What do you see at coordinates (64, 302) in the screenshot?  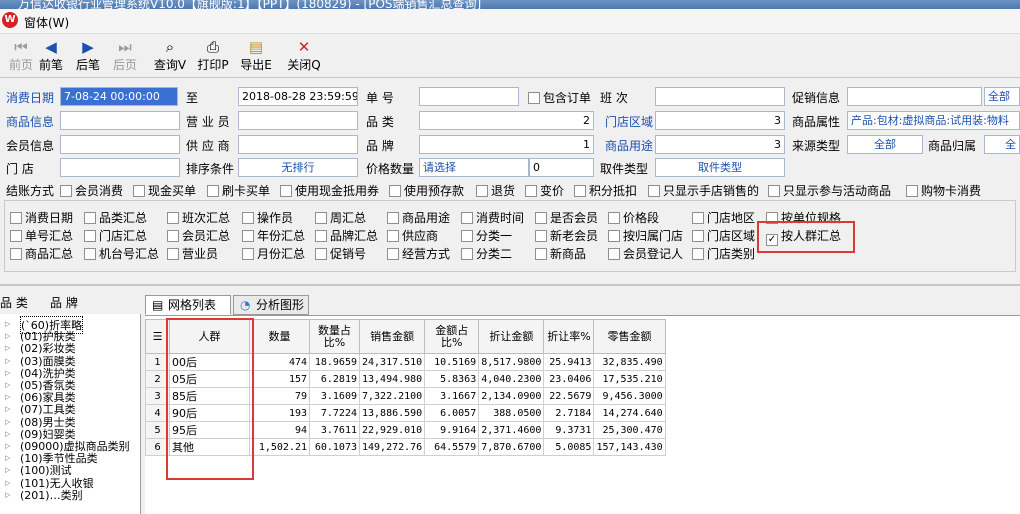 I see `tab-brand: 品 牌` at bounding box center [64, 302].